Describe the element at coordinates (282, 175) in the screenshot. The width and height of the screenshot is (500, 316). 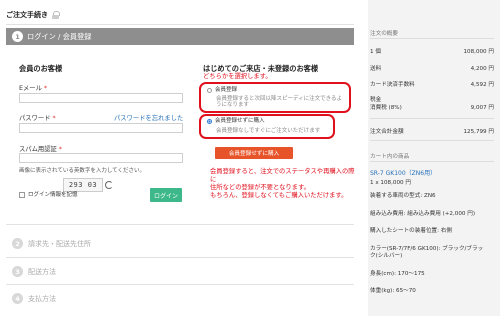
I see `annotation-line: 会員登録すると、注文でのステータスや再購入の際に` at that location.